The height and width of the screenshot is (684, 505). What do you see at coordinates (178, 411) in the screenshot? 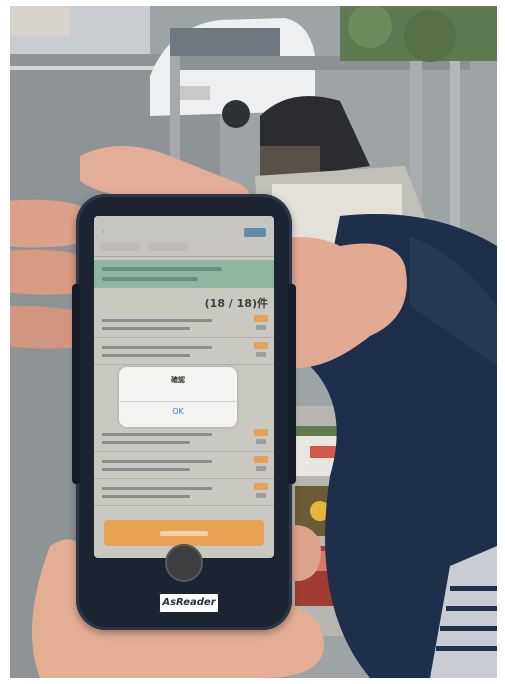
I see `alert-ok-button: OK` at bounding box center [178, 411].